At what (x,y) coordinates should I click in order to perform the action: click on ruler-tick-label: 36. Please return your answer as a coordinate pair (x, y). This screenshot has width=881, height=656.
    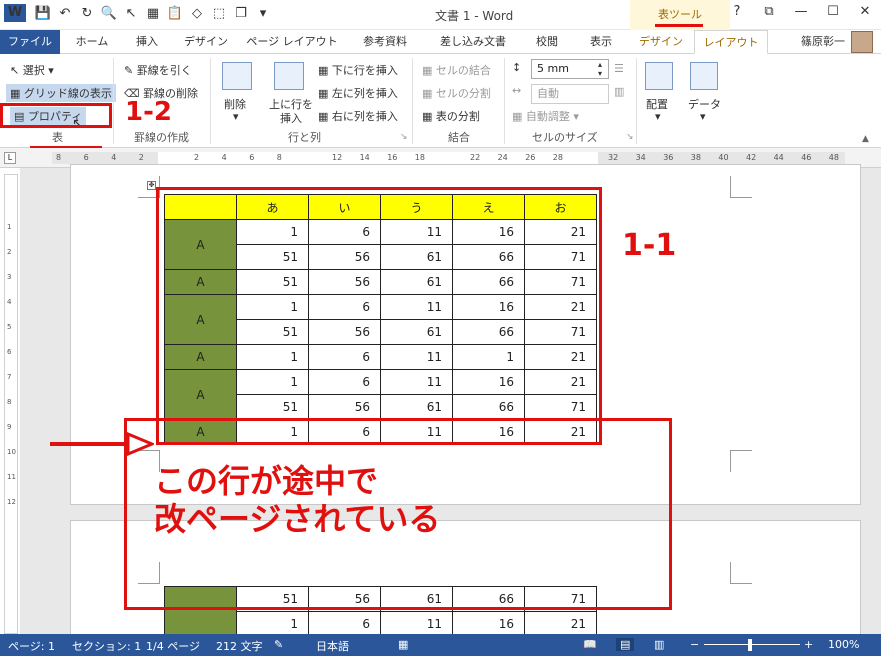
    Looking at the image, I should click on (668, 157).